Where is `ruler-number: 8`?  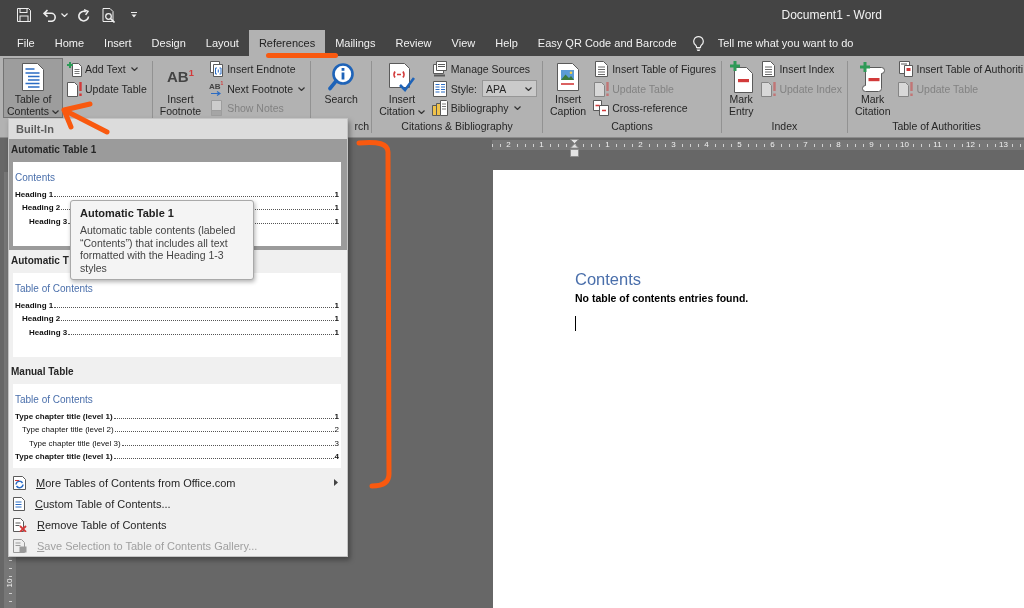
ruler-number: 8 is located at coordinates (838, 145).